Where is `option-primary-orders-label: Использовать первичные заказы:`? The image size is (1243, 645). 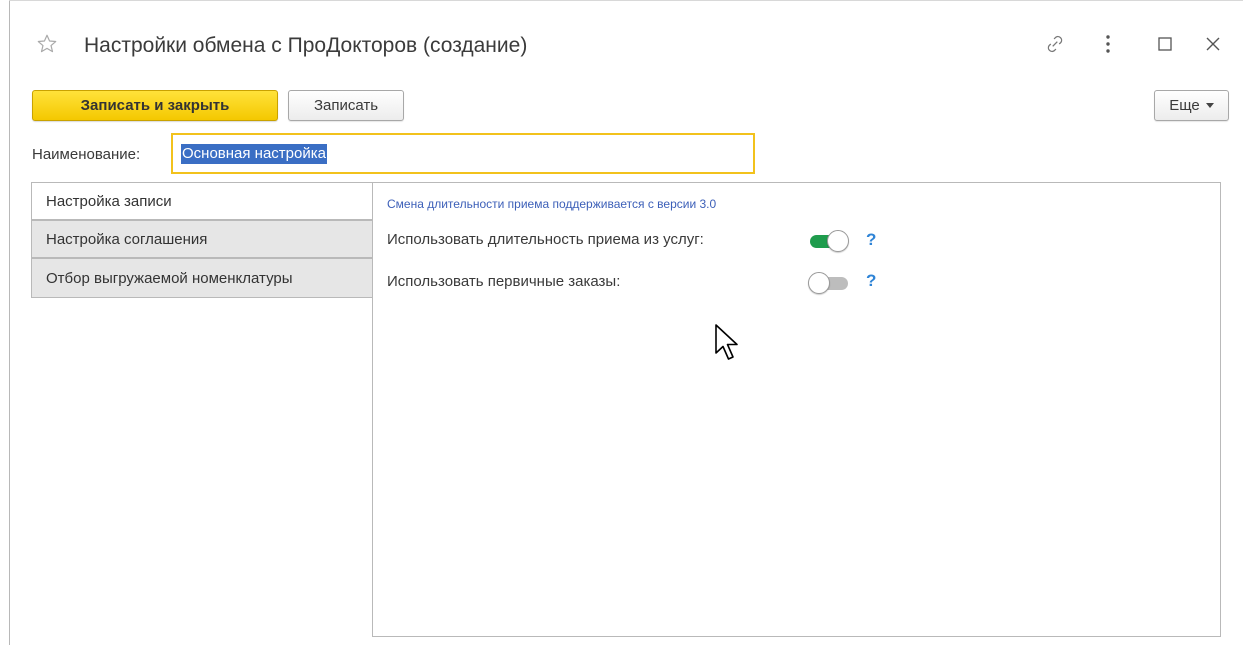 option-primary-orders-label: Использовать первичные заказы: is located at coordinates (504, 281).